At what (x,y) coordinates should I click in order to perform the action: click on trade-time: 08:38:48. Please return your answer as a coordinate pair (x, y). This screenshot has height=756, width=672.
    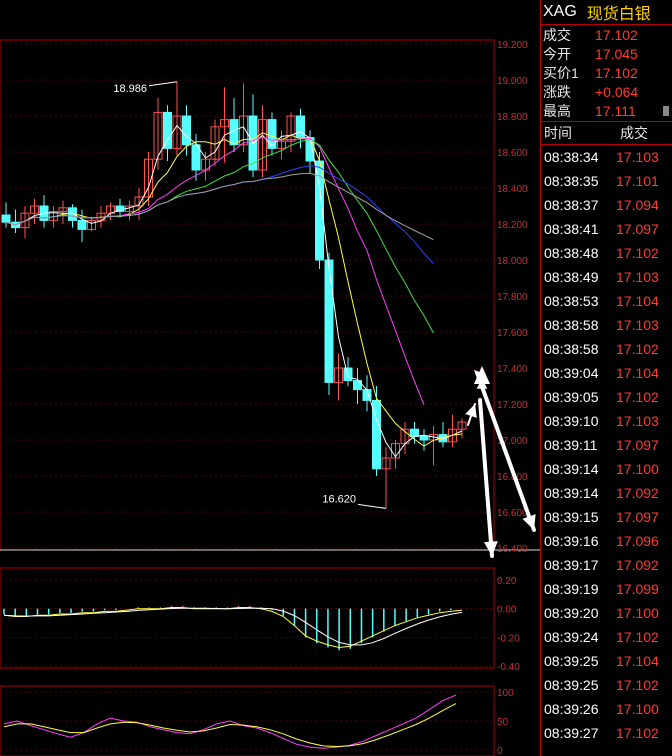
    Looking at the image, I should click on (571, 252).